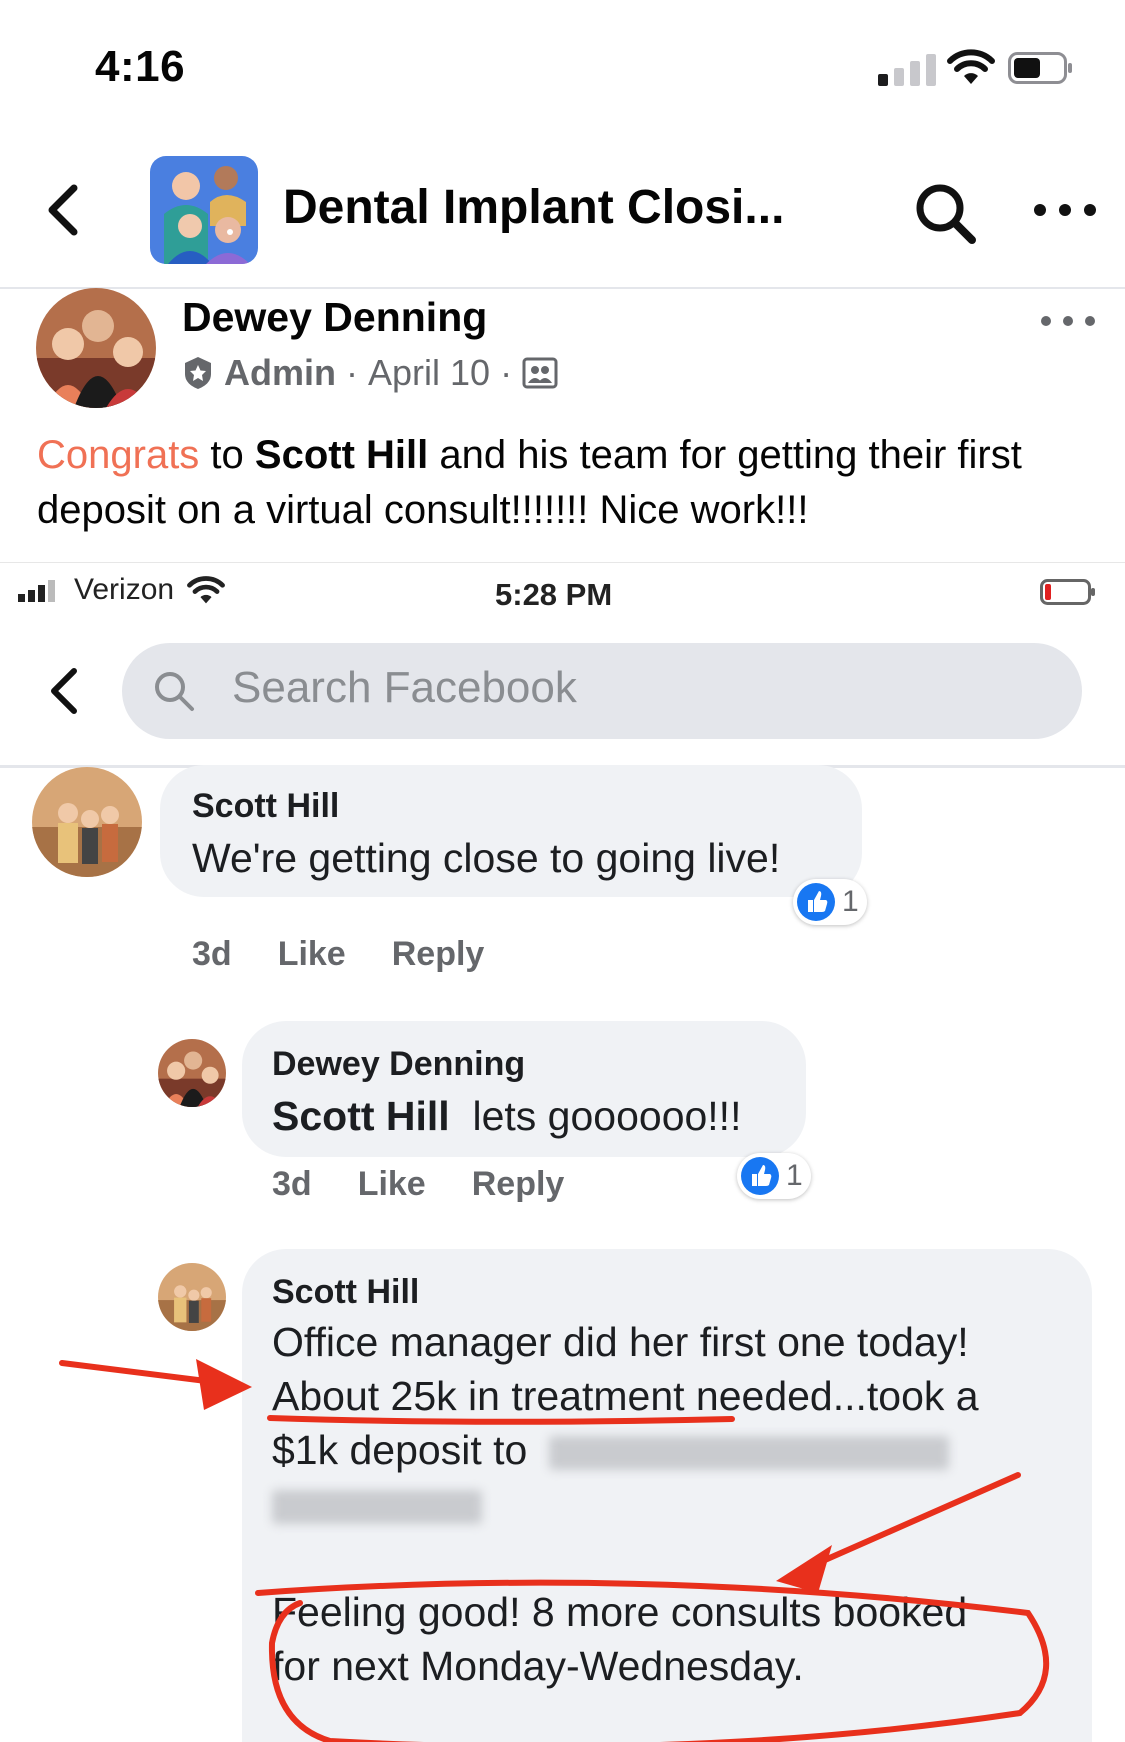 The width and height of the screenshot is (1125, 1742). I want to click on long-reply-line-2: About 25k in treatment needed...took a, so click(625, 1396).